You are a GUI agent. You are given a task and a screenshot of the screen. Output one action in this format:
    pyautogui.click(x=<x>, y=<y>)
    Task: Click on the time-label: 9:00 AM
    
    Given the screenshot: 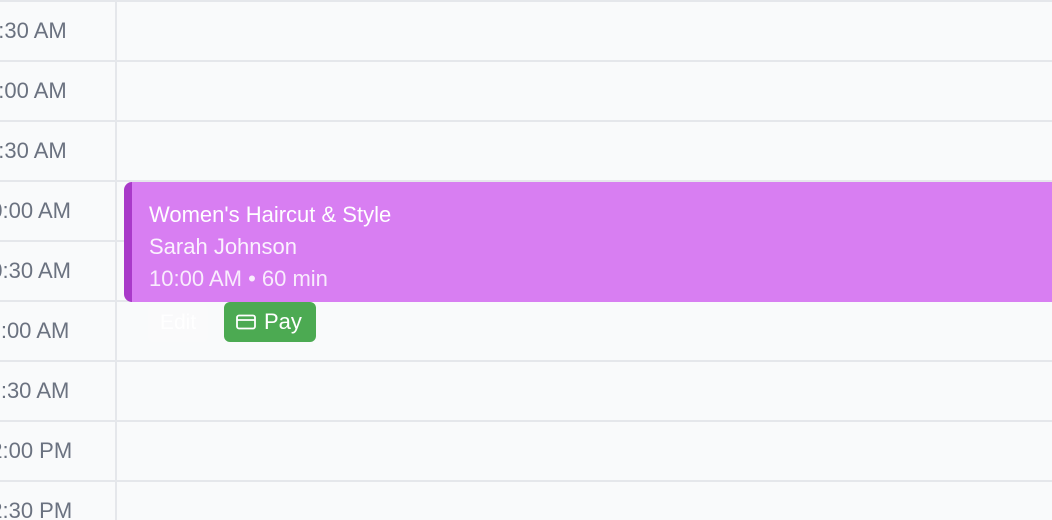 What is the action you would take?
    pyautogui.click(x=33, y=90)
    